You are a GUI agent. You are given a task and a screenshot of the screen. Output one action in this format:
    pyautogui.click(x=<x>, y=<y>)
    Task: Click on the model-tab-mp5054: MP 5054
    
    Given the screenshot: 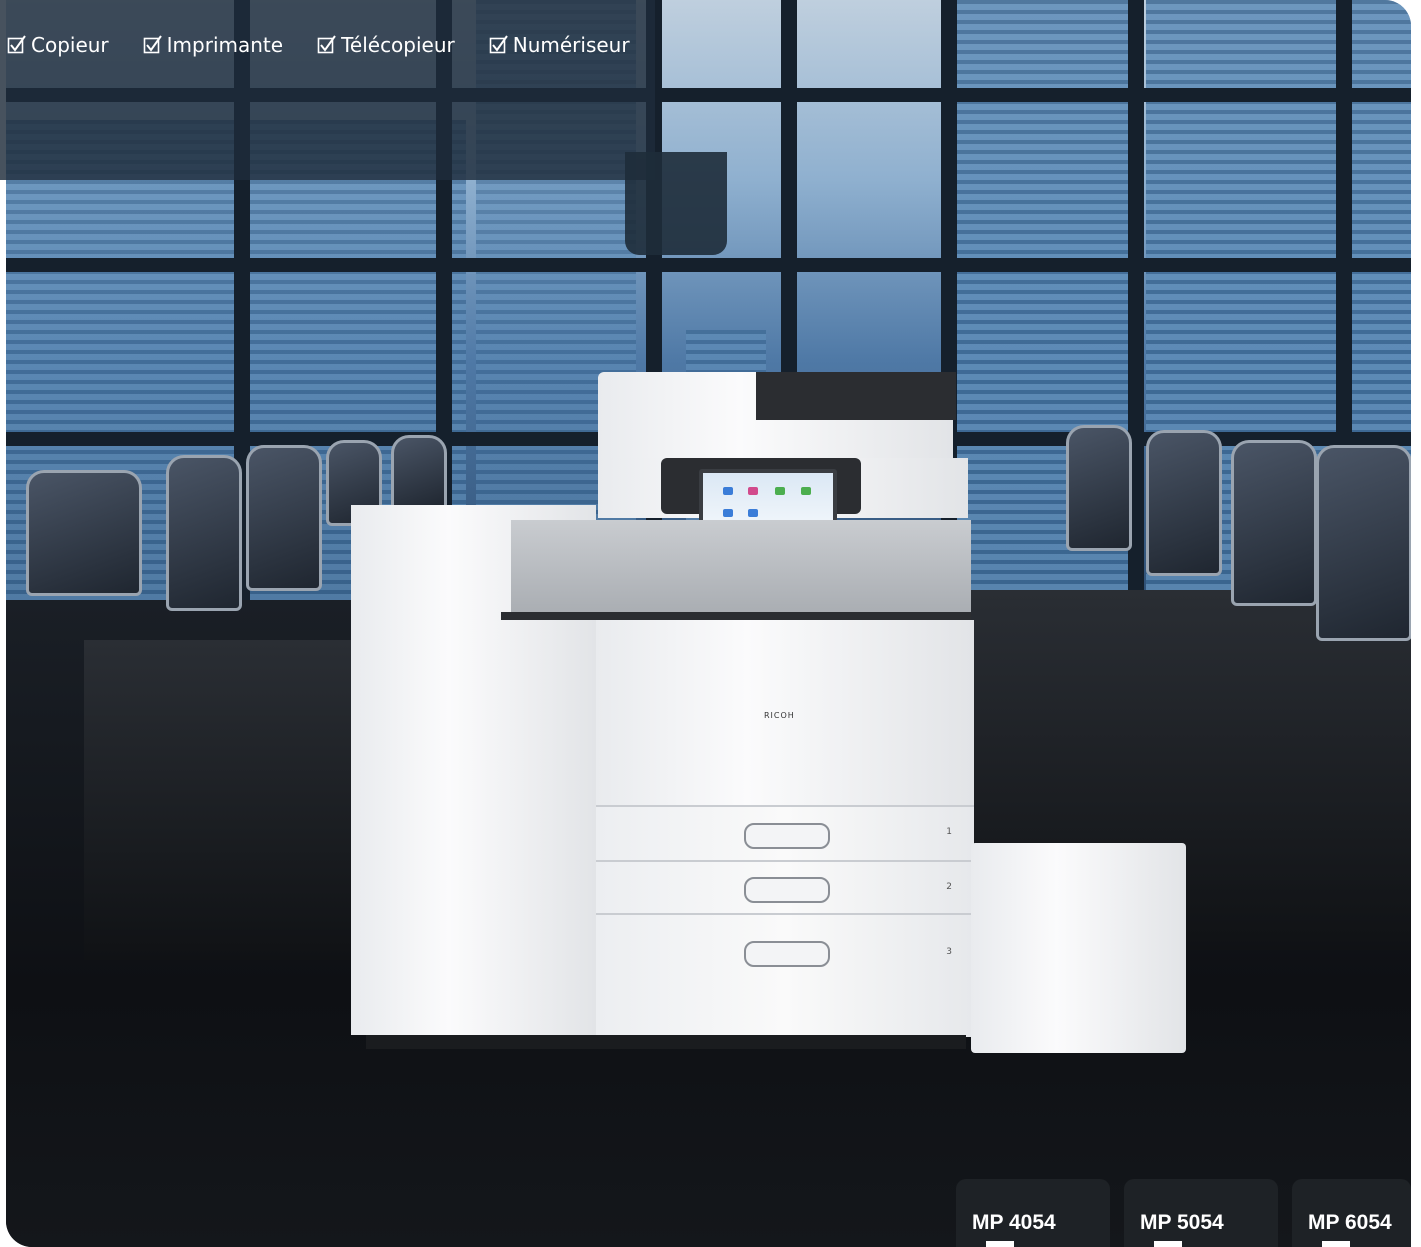 What is the action you would take?
    pyautogui.click(x=1201, y=1213)
    